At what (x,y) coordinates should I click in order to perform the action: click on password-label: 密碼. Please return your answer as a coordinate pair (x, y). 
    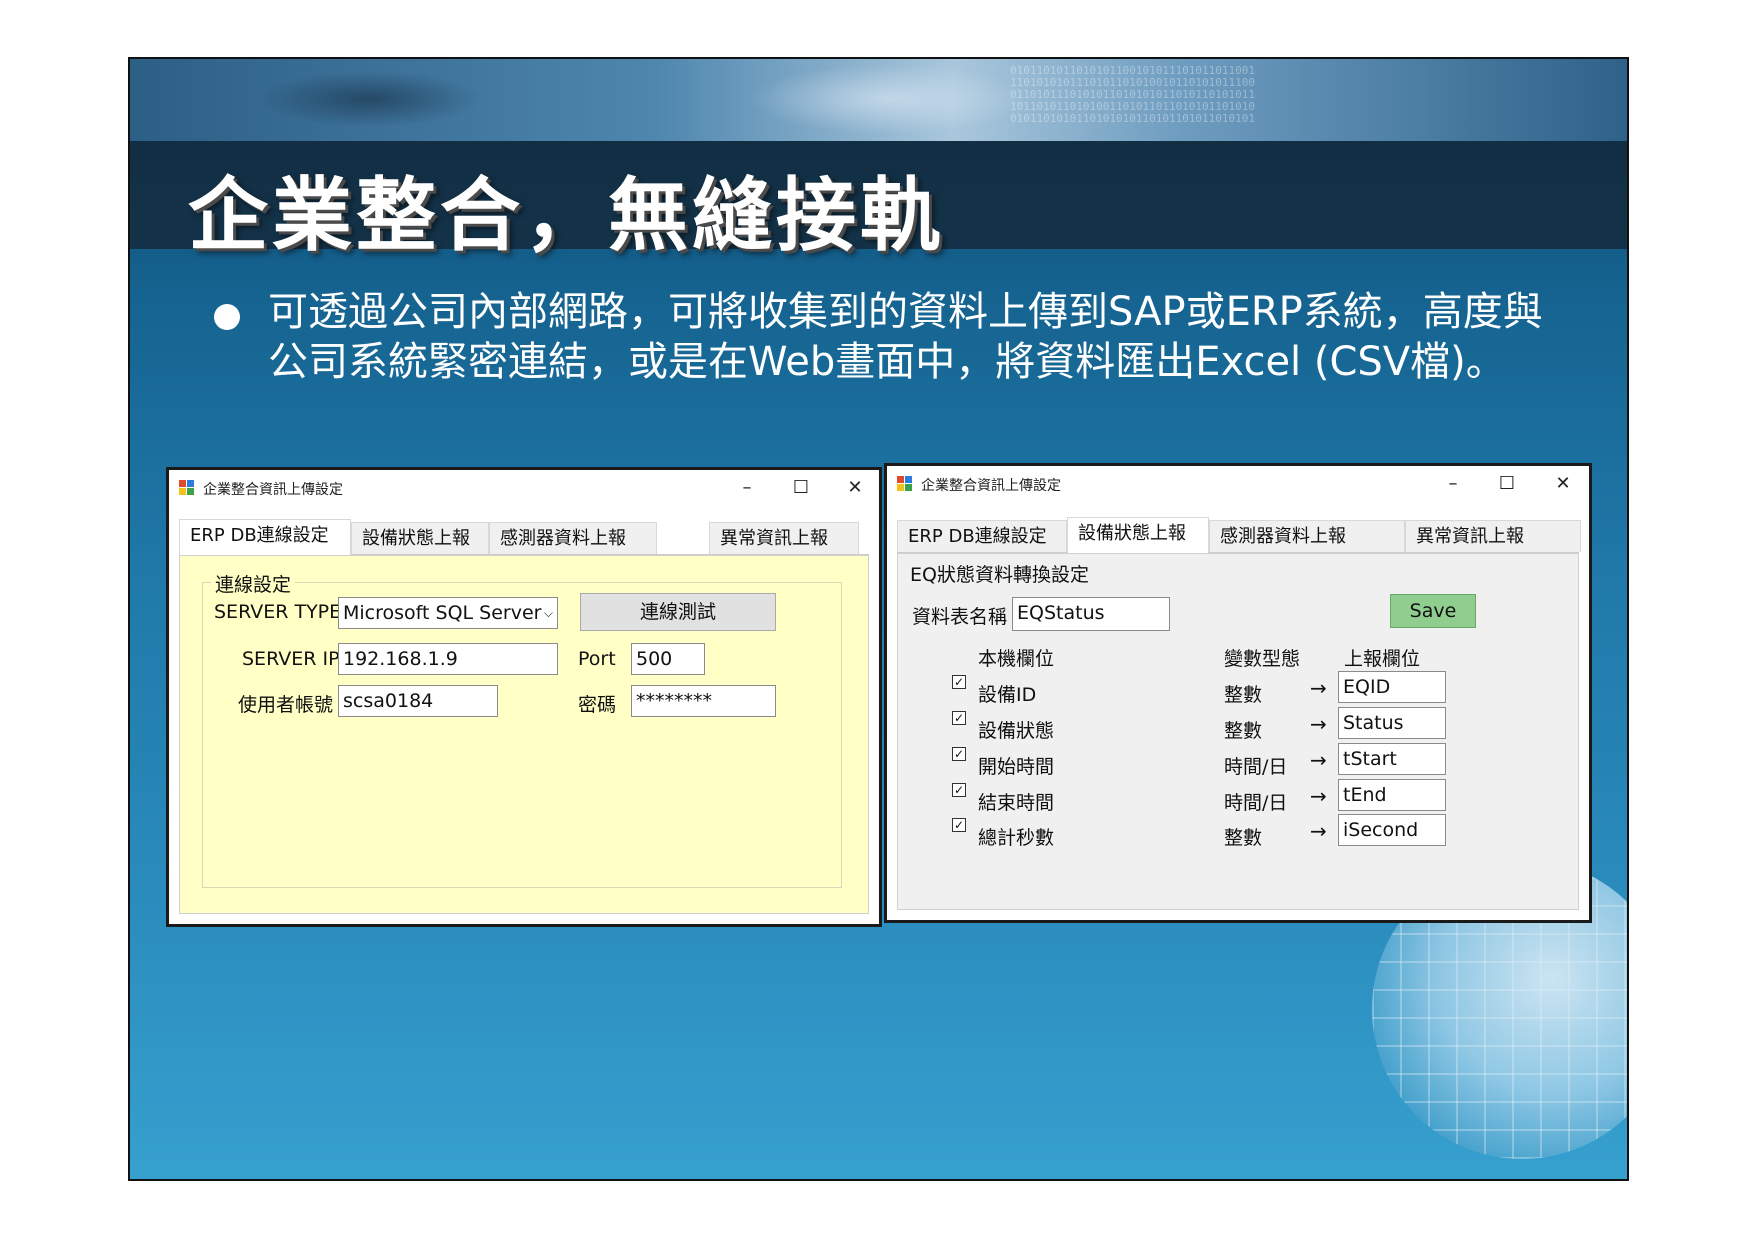
    Looking at the image, I should click on (597, 705).